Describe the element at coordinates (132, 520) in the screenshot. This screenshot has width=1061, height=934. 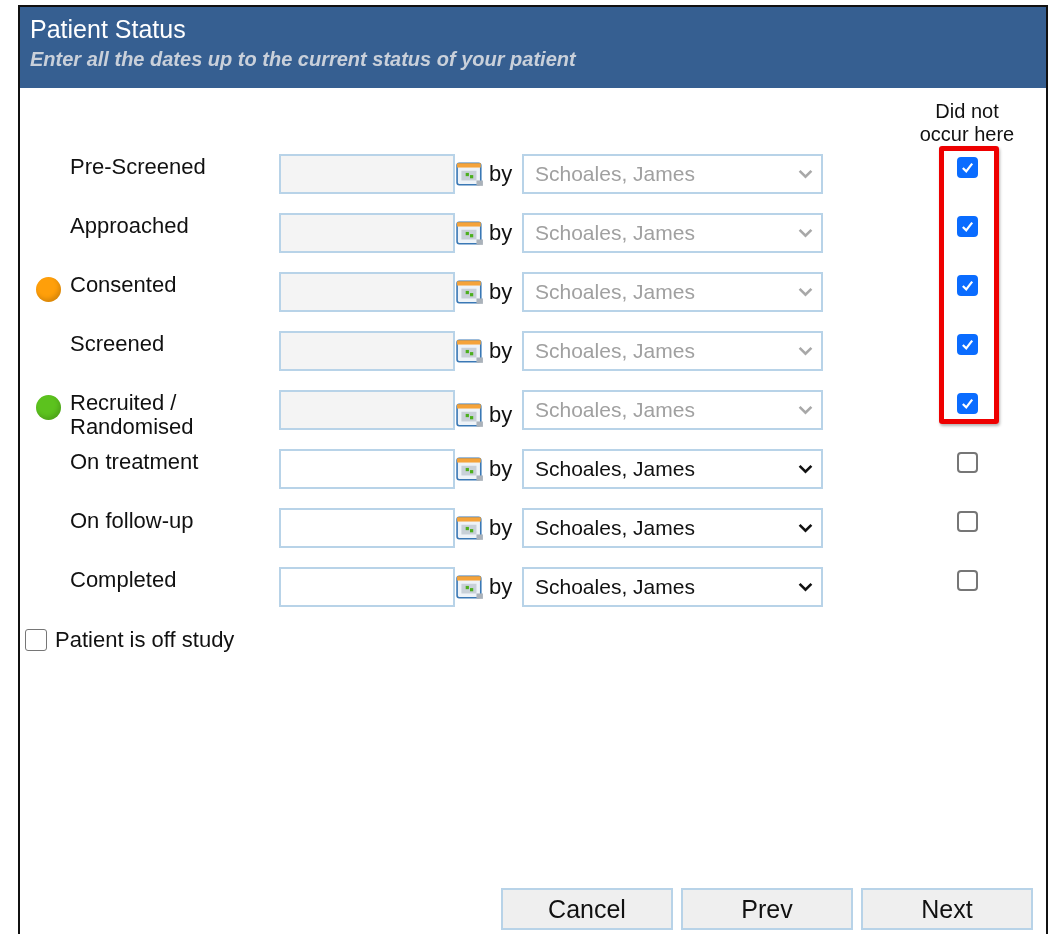
I see `status-label: On follow-up` at that location.